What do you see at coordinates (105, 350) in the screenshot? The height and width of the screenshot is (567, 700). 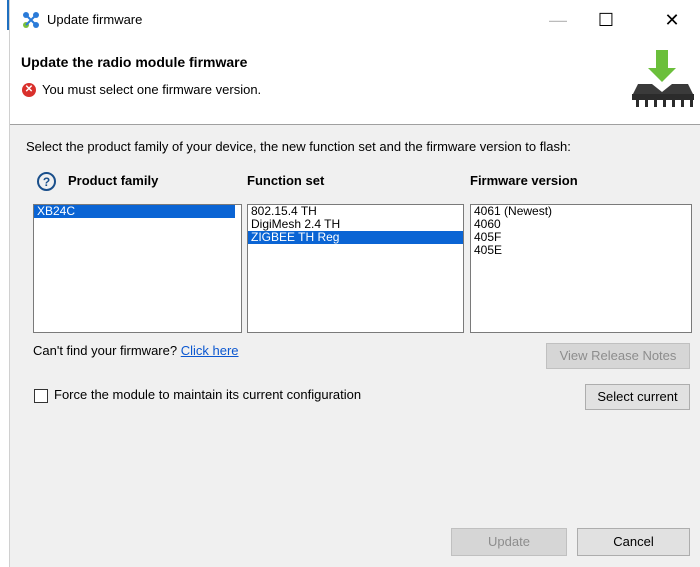 I see `cant-find-text: Can't find your firmware?` at bounding box center [105, 350].